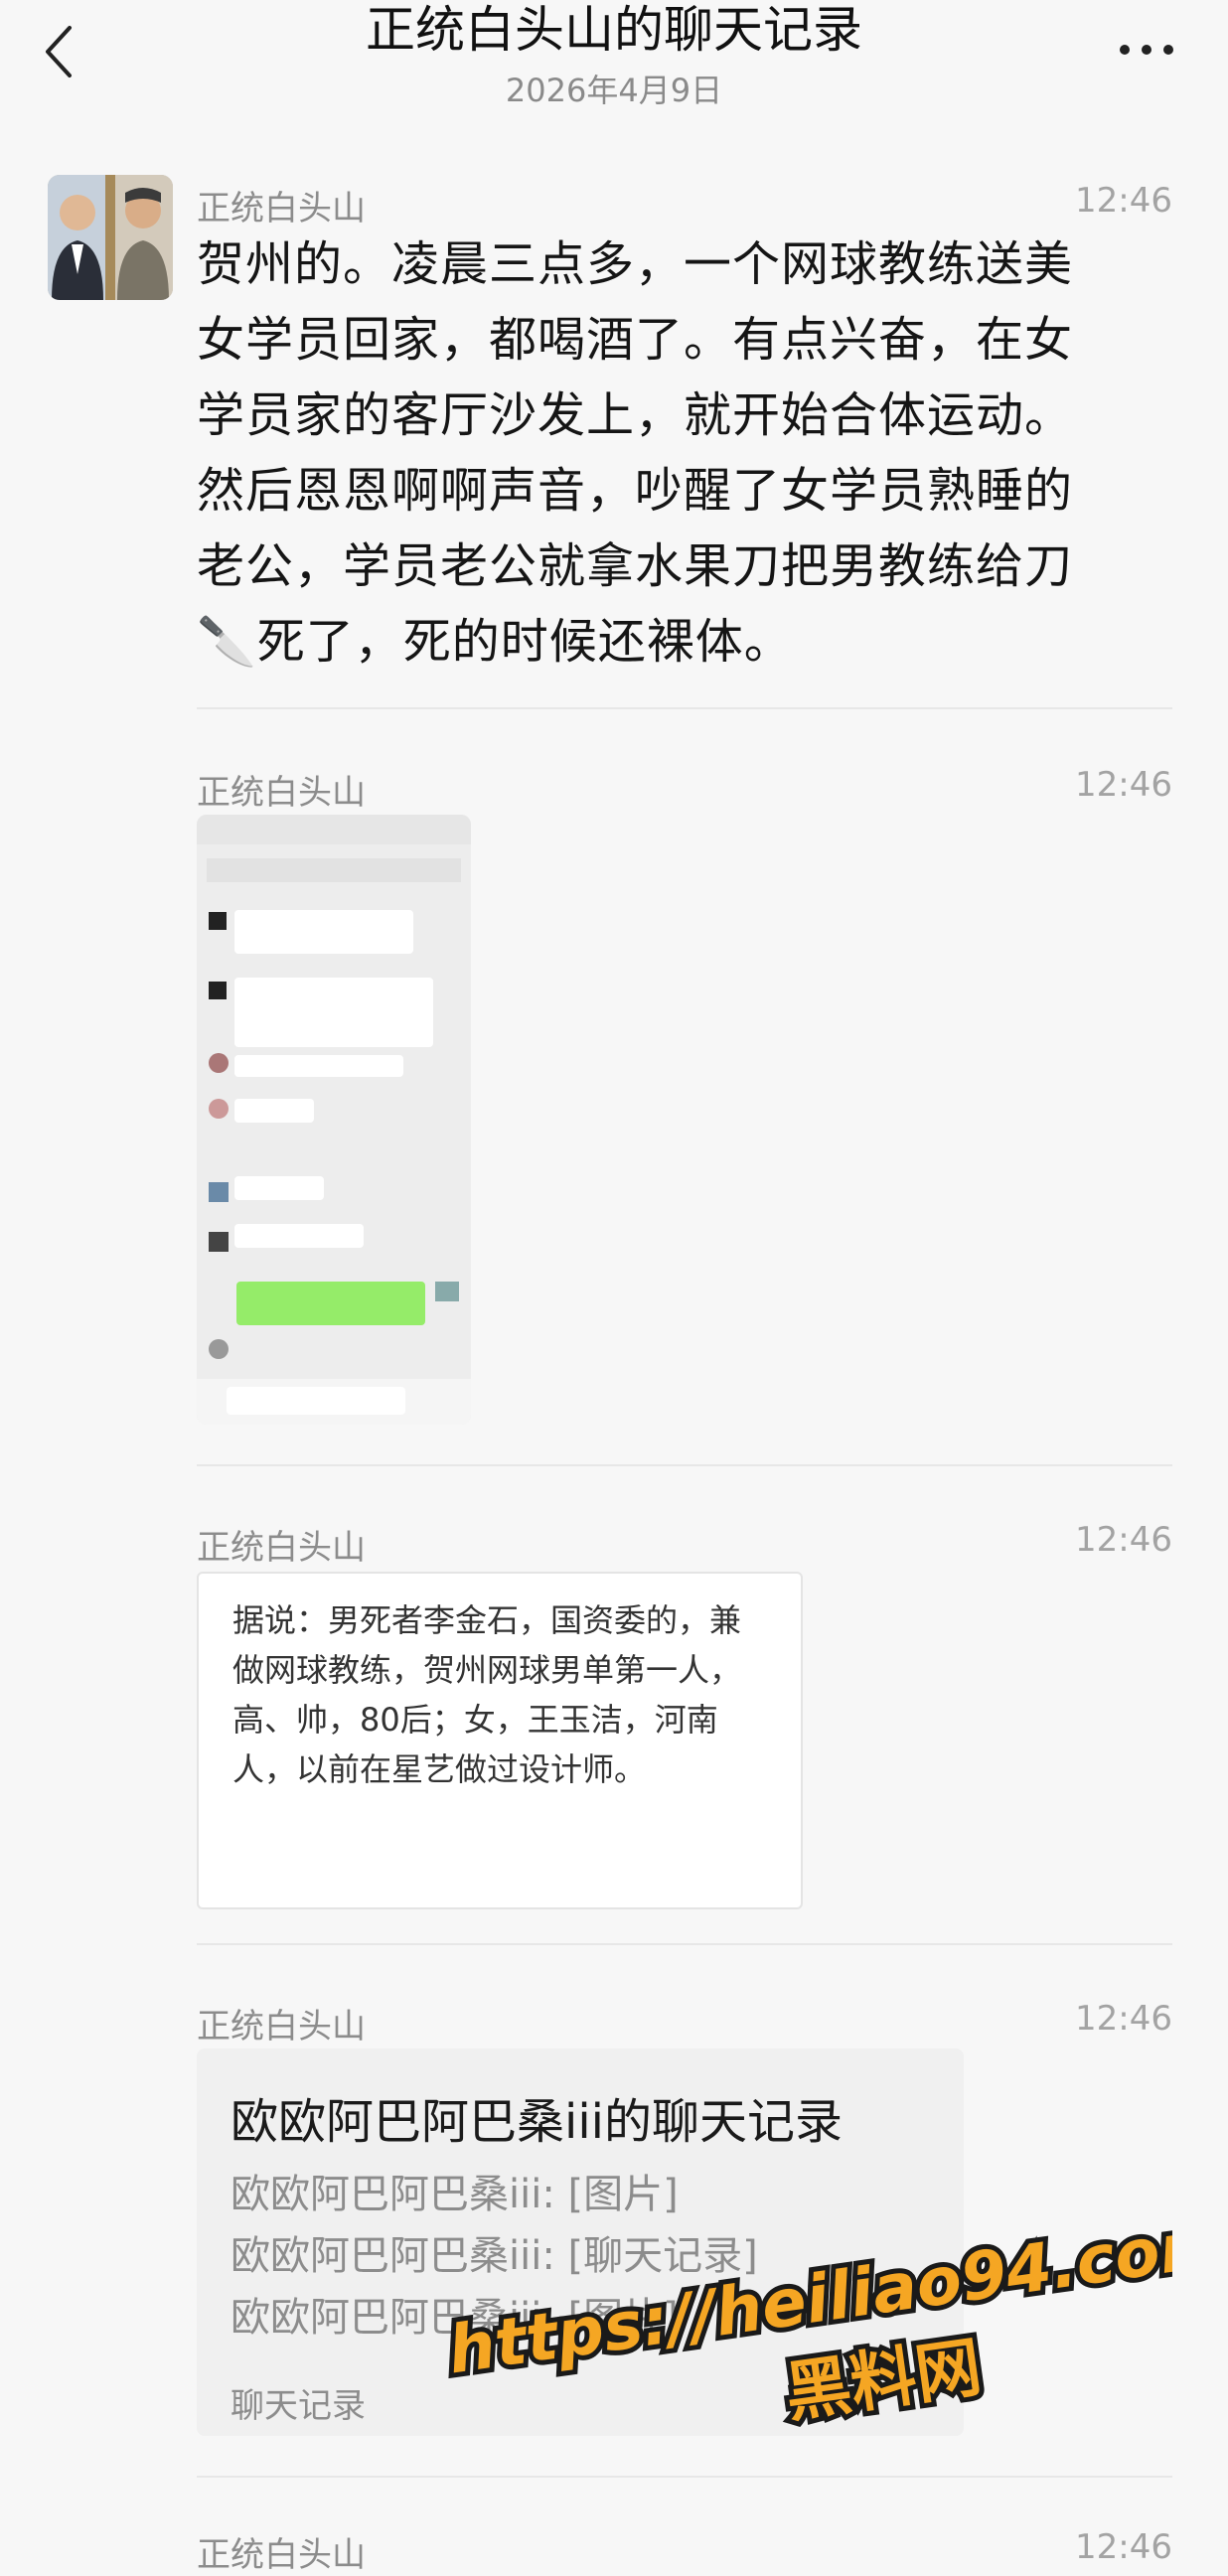  Describe the element at coordinates (110, 237) in the screenshot. I see `avatar` at that location.